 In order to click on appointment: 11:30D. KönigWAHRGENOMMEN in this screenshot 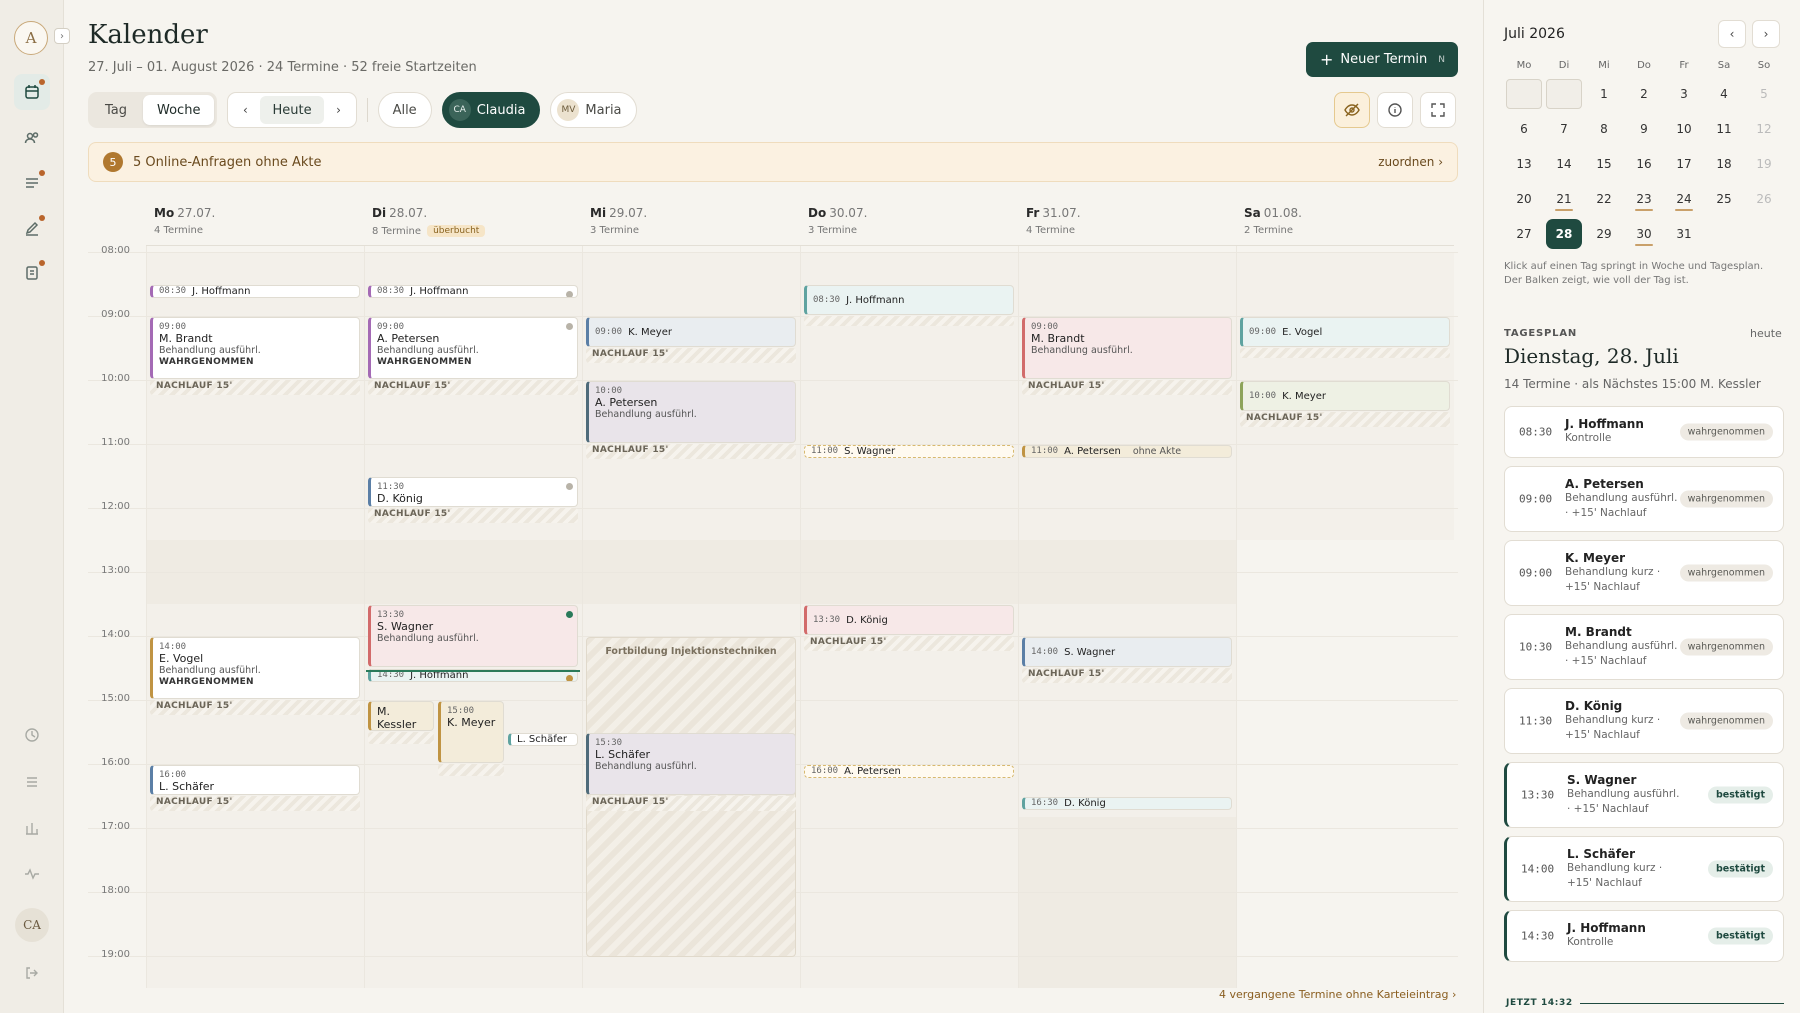, I will do `click(473, 492)`.